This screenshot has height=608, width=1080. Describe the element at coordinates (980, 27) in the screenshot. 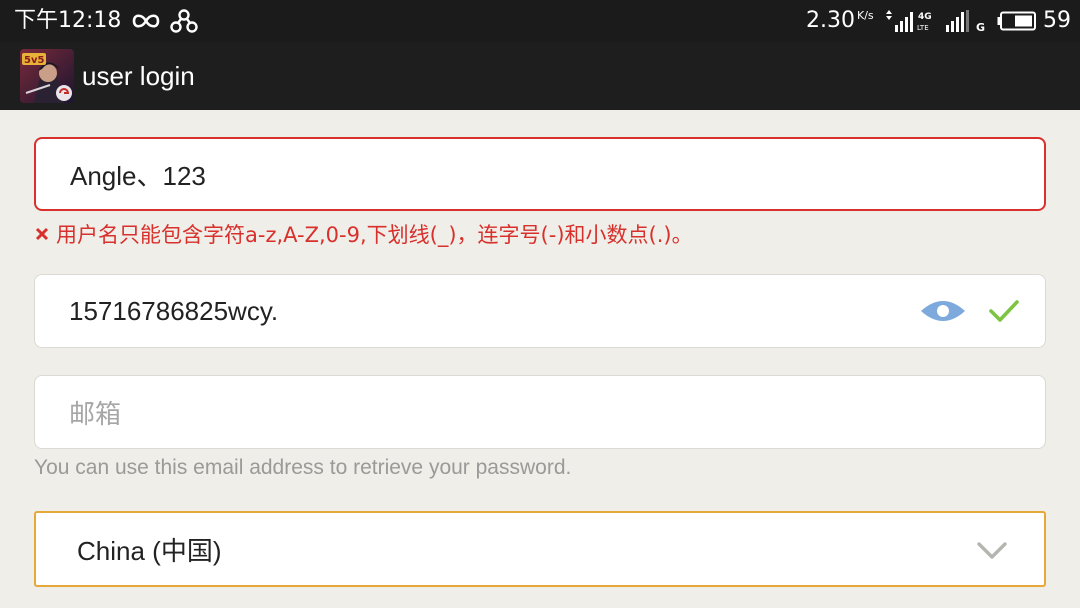

I see `svg-text: G` at that location.